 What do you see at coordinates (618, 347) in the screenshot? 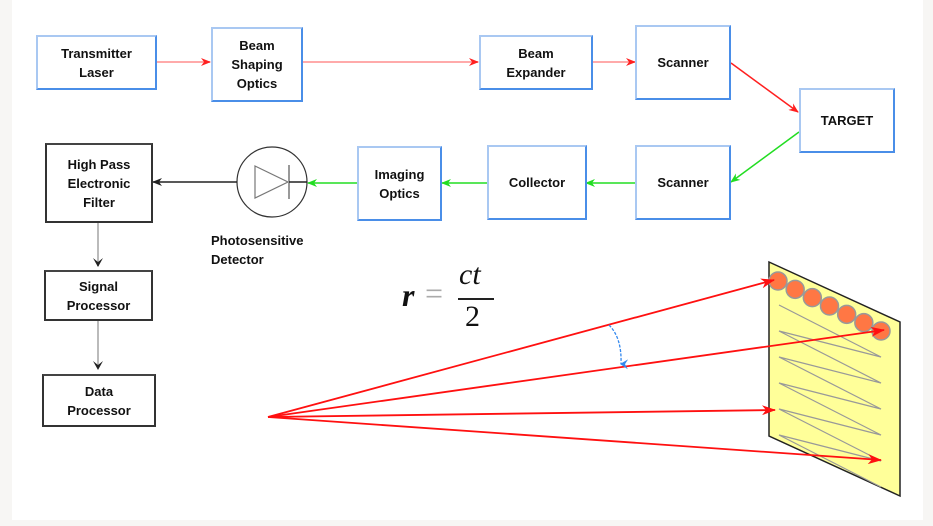
I see `scan-angle-marker` at bounding box center [618, 347].